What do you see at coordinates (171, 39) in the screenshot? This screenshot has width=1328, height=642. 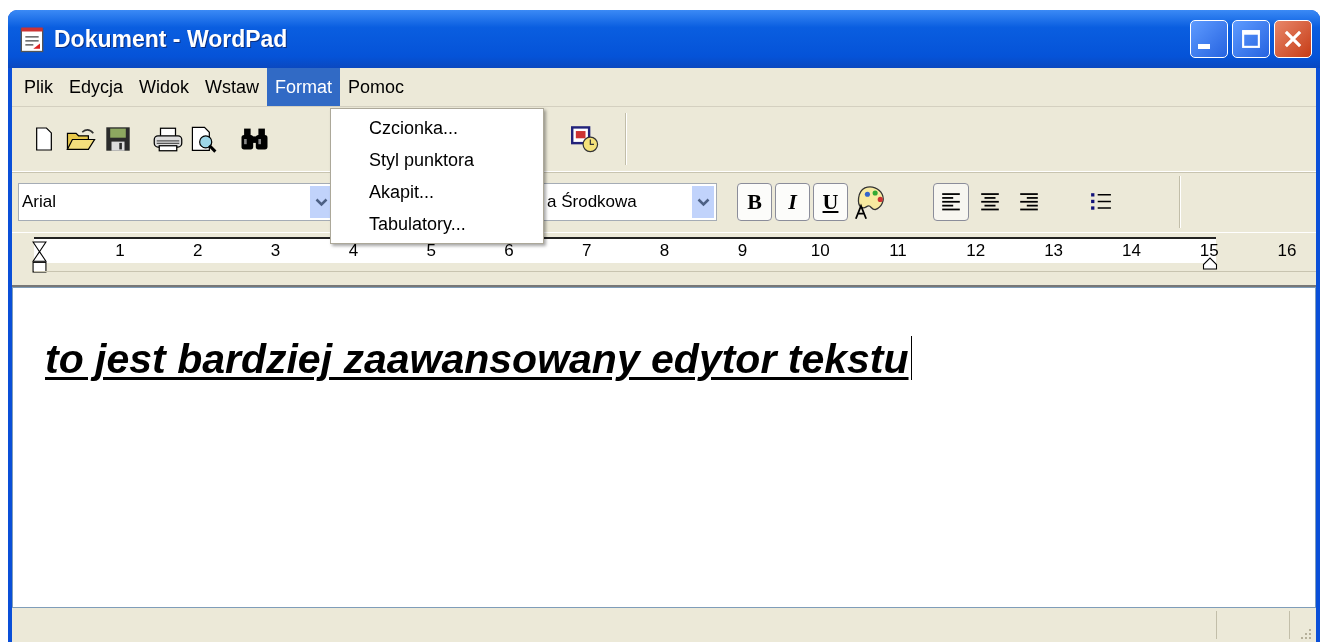 I see `window-title: Dokument - WordPad` at bounding box center [171, 39].